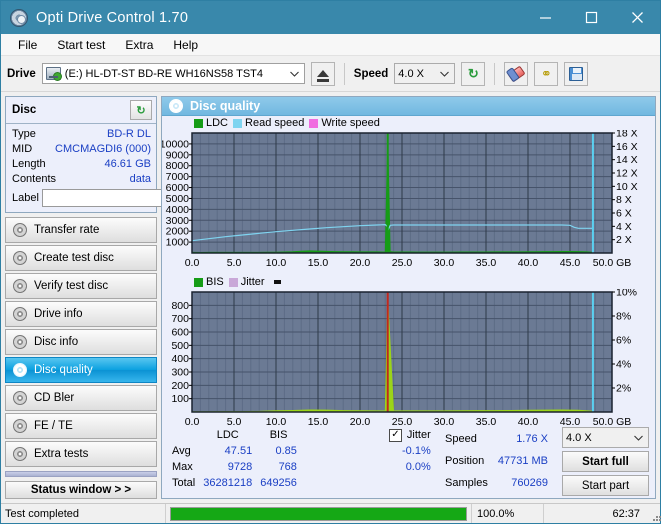  What do you see at coordinates (624, 240) in the screenshot?
I see `svg-text: 2 X` at bounding box center [624, 240].